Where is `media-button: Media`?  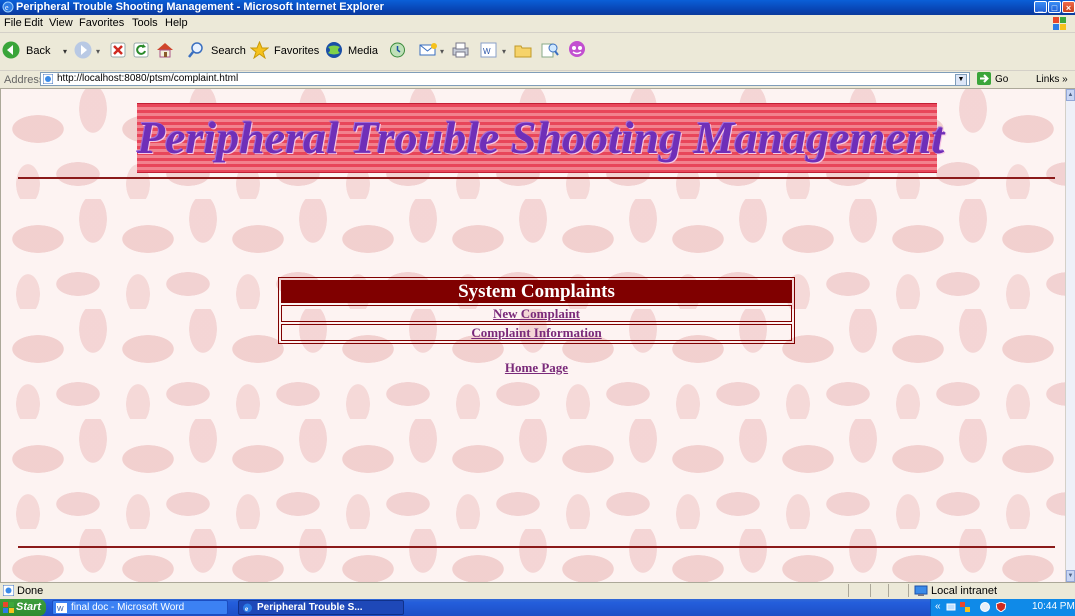 media-button: Media is located at coordinates (351, 51).